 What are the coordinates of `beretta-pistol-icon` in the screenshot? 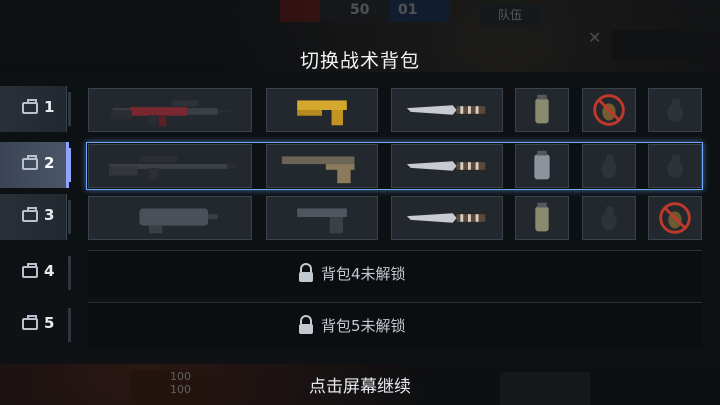 It's located at (322, 221).